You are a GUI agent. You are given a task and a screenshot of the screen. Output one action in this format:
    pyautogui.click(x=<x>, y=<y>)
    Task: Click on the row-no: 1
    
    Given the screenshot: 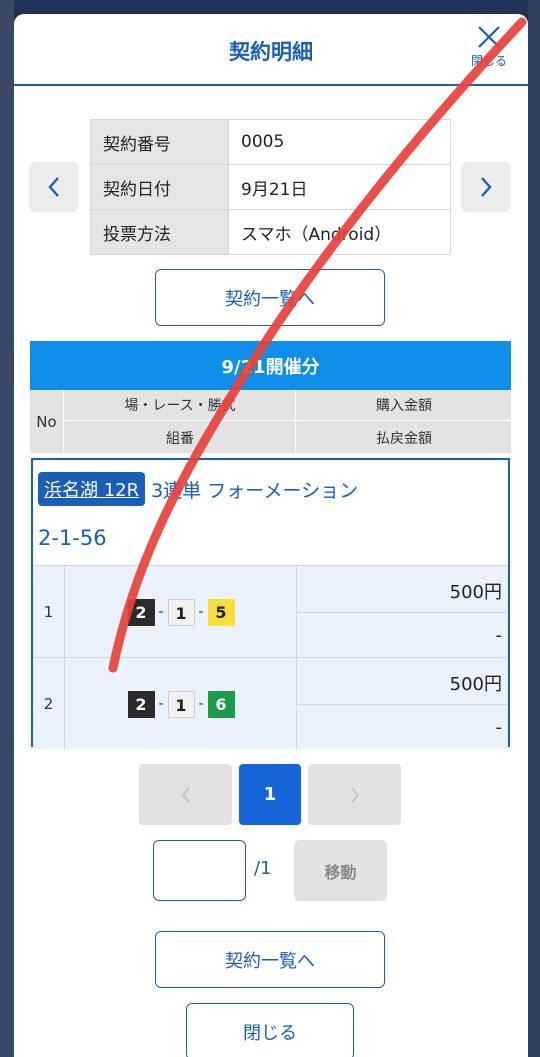 What is the action you would take?
    pyautogui.click(x=49, y=612)
    